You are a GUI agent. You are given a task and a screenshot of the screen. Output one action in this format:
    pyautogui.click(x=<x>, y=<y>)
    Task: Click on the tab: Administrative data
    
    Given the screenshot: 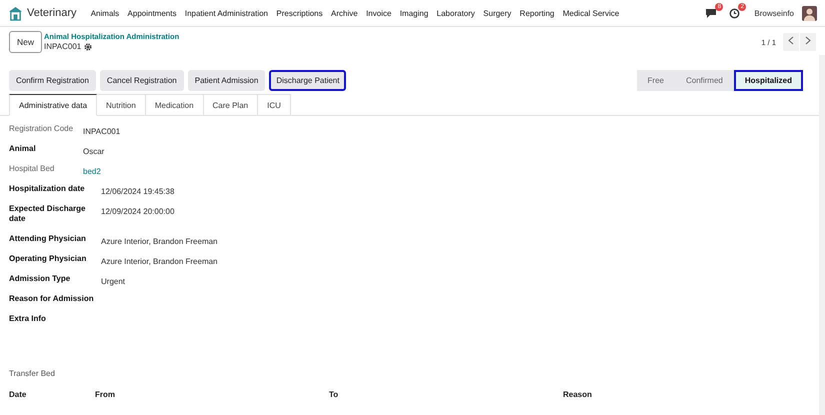 What is the action you would take?
    pyautogui.click(x=53, y=105)
    